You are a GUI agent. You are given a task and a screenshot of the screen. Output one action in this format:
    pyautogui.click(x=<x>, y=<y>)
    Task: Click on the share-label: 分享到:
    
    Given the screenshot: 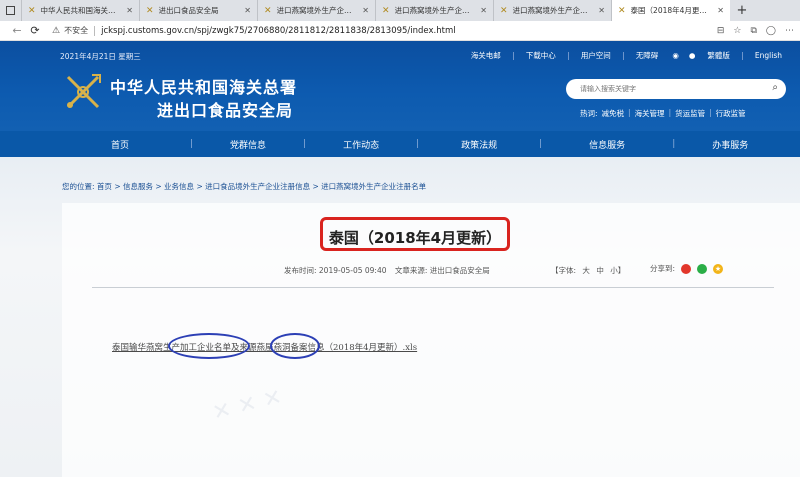 What is the action you would take?
    pyautogui.click(x=663, y=268)
    